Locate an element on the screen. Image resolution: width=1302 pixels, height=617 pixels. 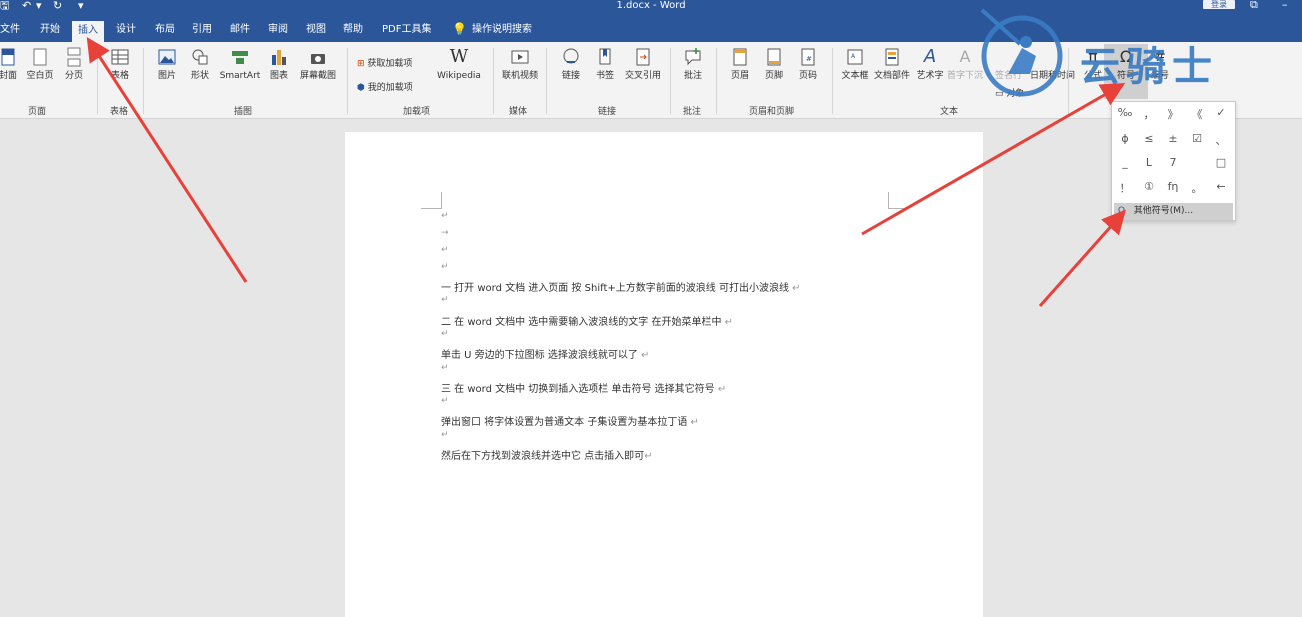
arrow-to-symbol-button is located at coordinates (993, 159).